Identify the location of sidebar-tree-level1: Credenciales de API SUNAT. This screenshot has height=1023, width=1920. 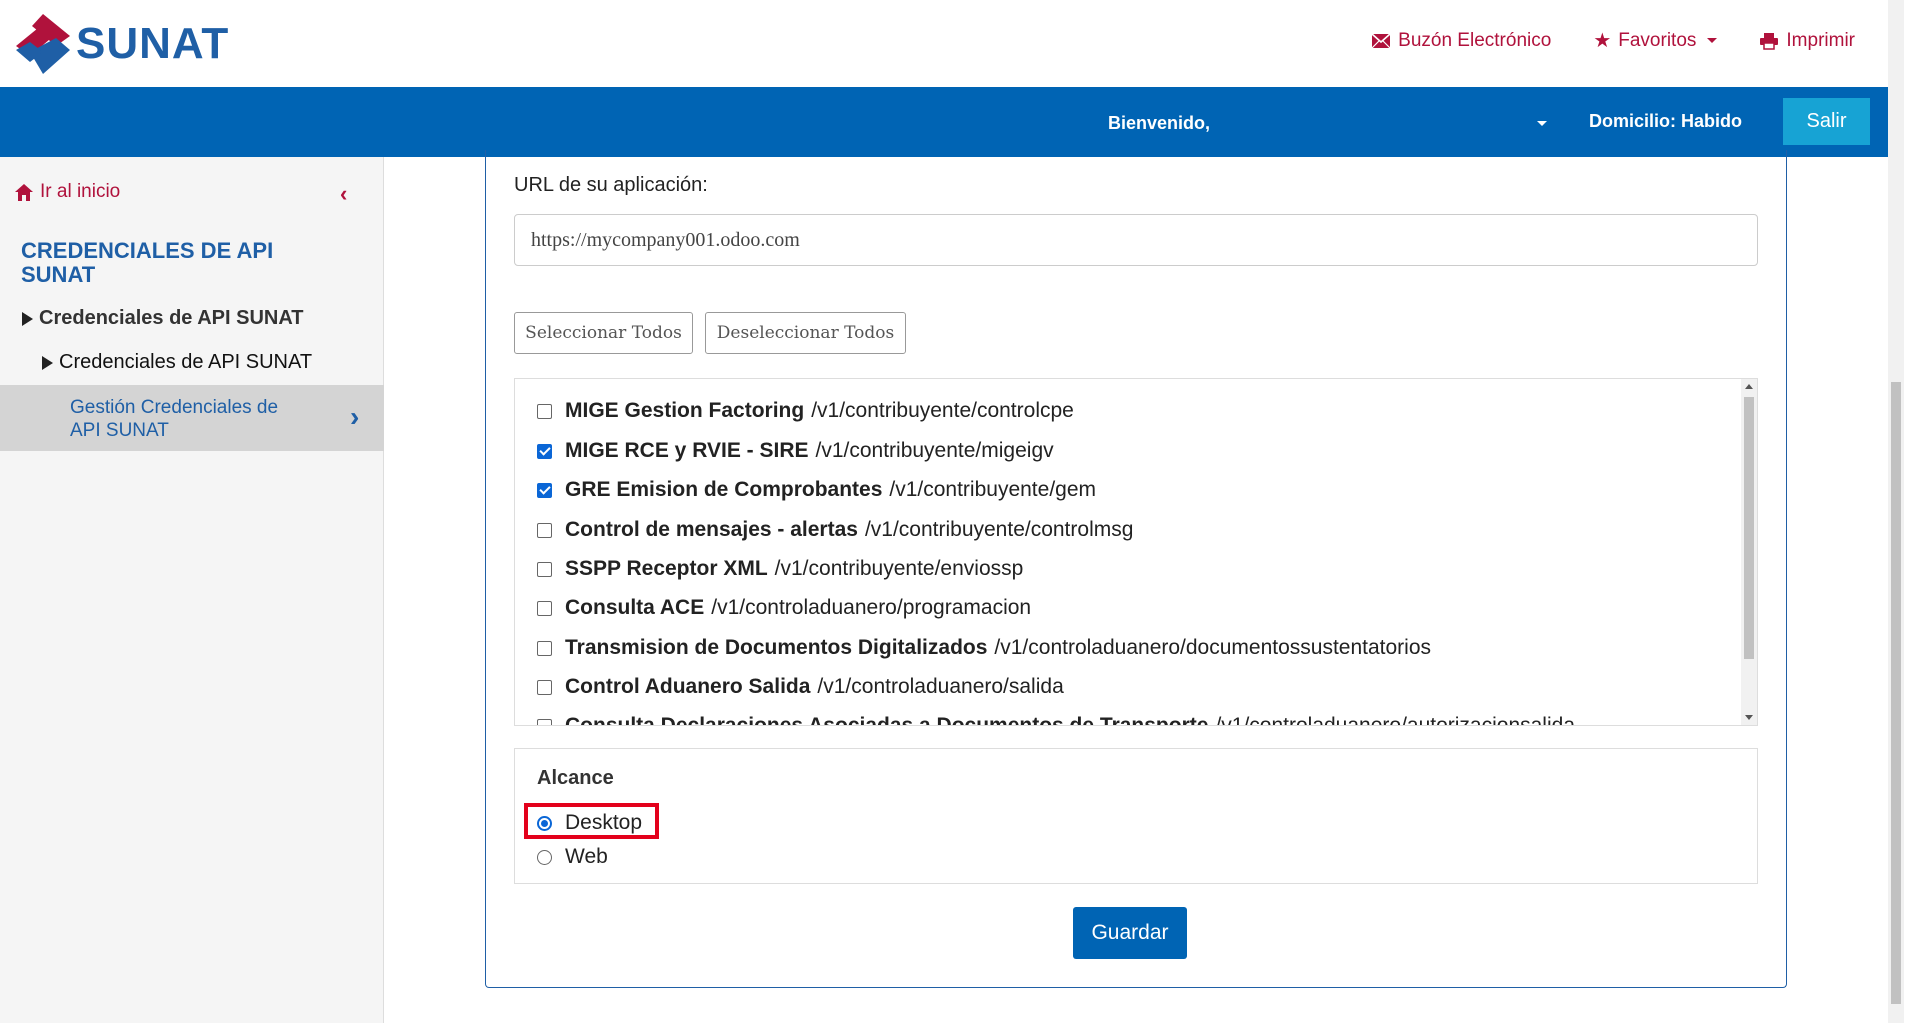
(163, 318).